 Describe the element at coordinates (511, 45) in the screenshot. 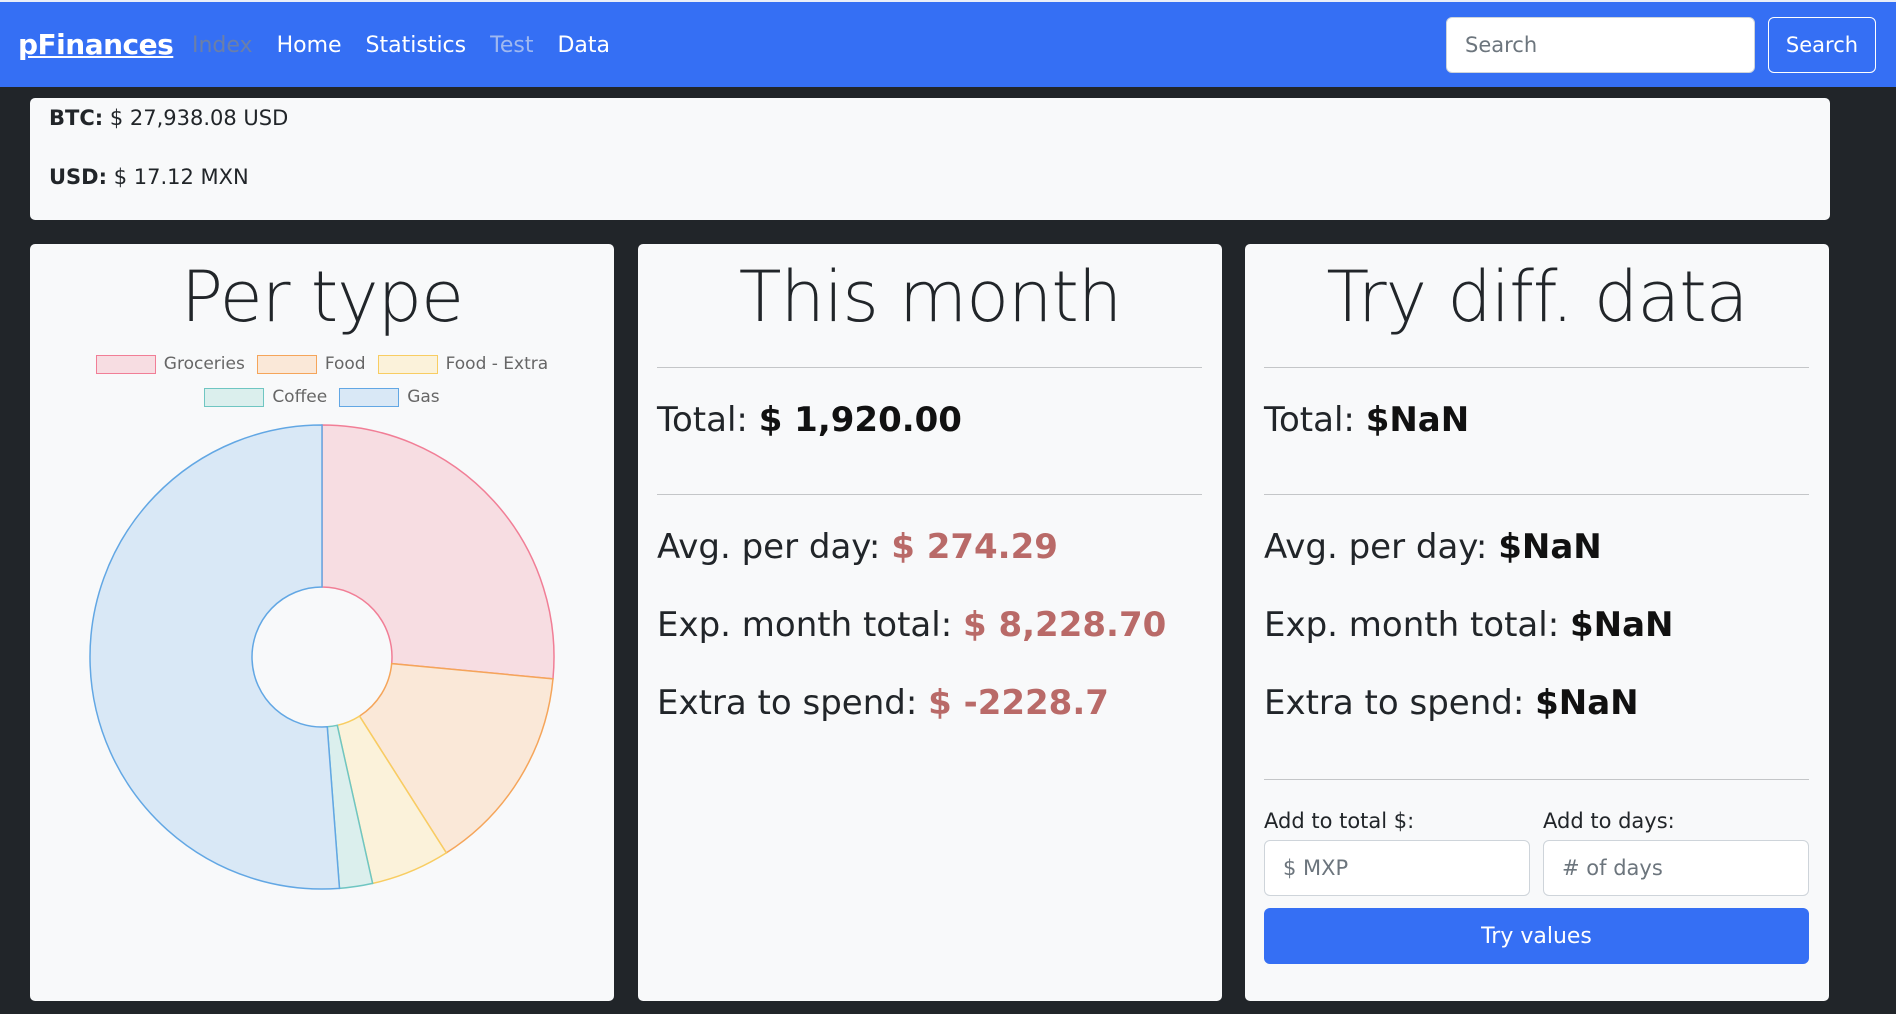

I see `nav-link-test: Test` at that location.